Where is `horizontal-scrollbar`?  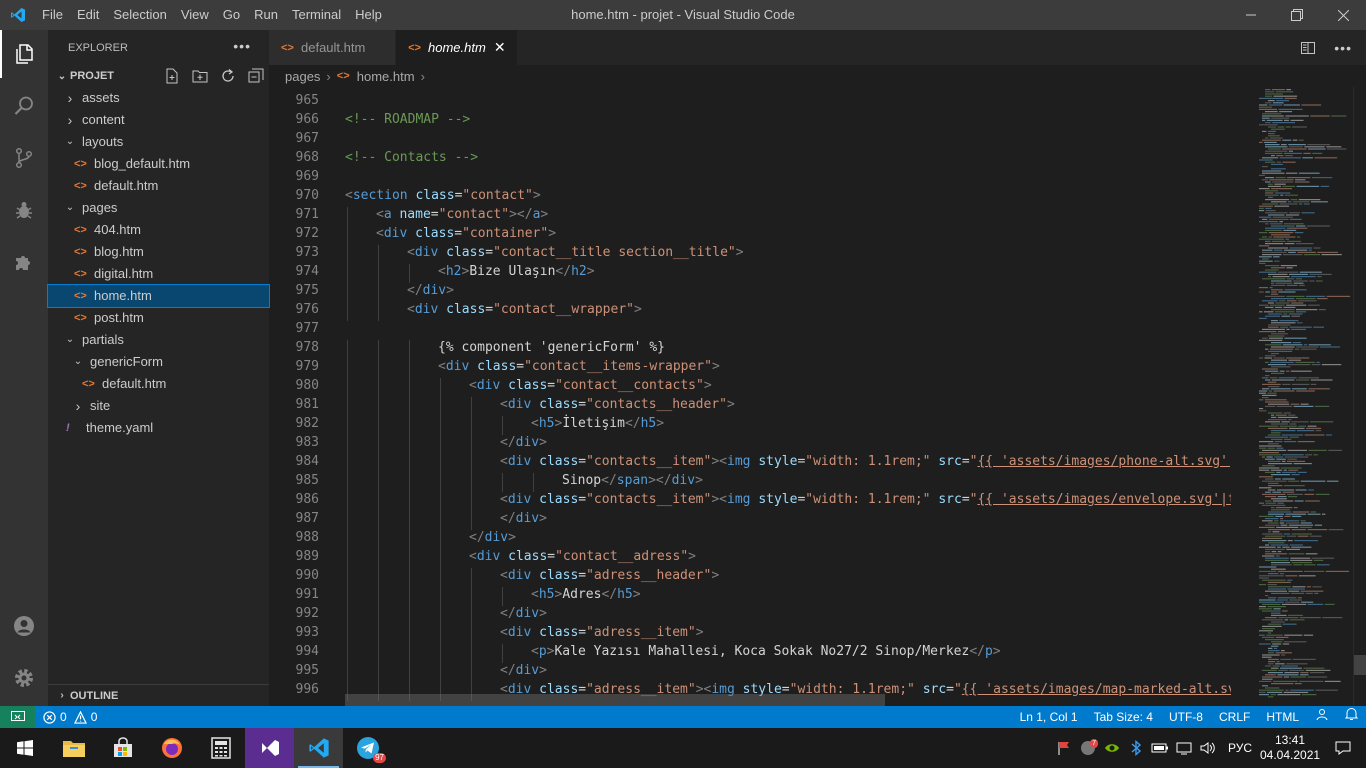
horizontal-scrollbar is located at coordinates (615, 700).